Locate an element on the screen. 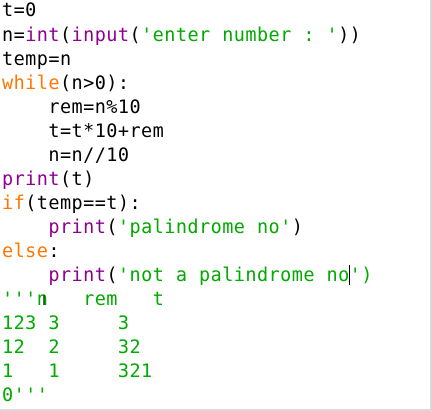  code-text: ) is located at coordinates (297, 227).